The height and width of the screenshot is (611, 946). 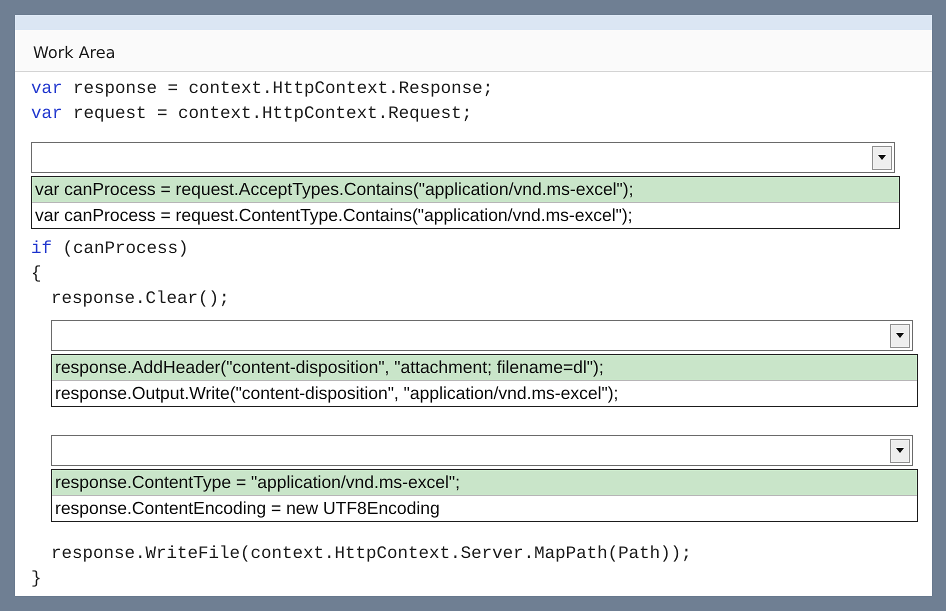 I want to click on code-line: if (canProcess), so click(x=110, y=249).